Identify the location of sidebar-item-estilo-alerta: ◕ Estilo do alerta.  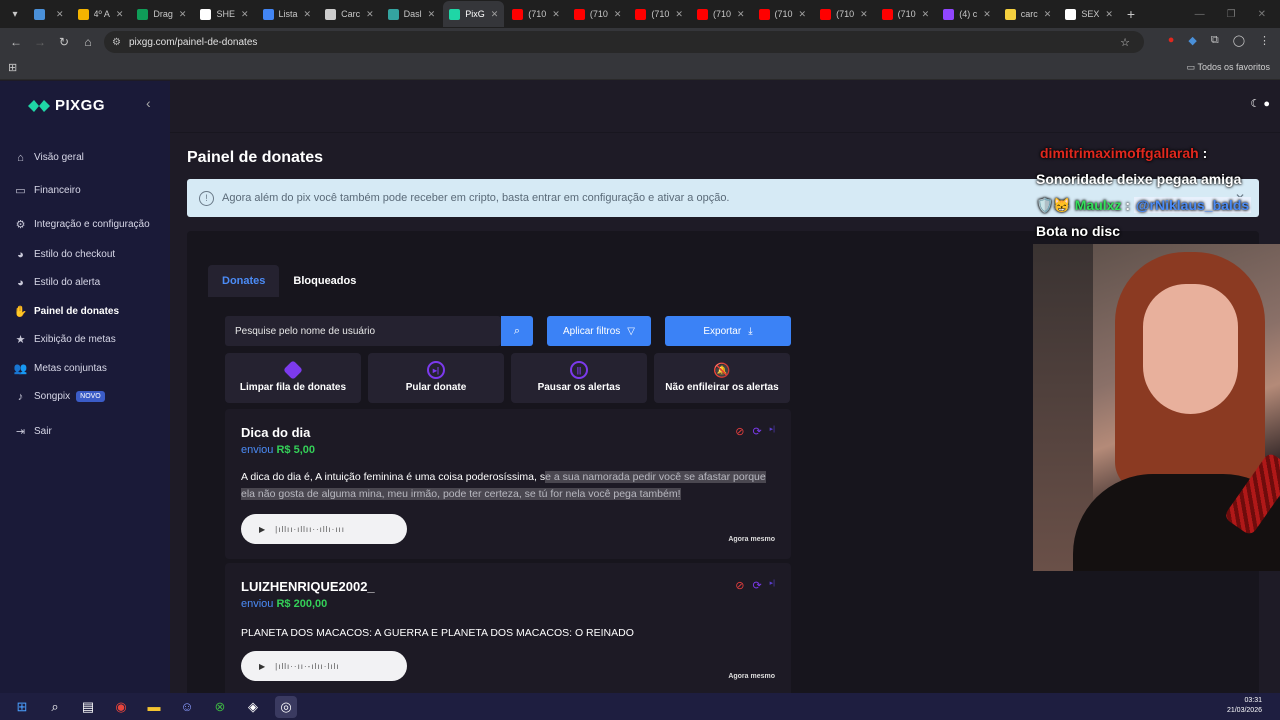
(57, 282).